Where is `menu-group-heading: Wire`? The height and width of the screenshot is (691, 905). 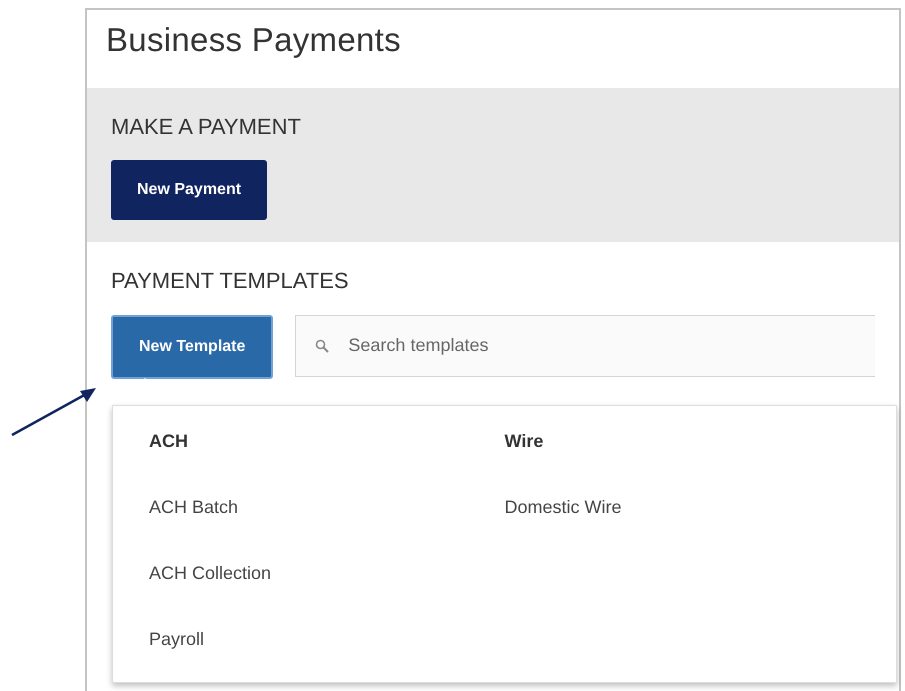
menu-group-heading: Wire is located at coordinates (524, 441).